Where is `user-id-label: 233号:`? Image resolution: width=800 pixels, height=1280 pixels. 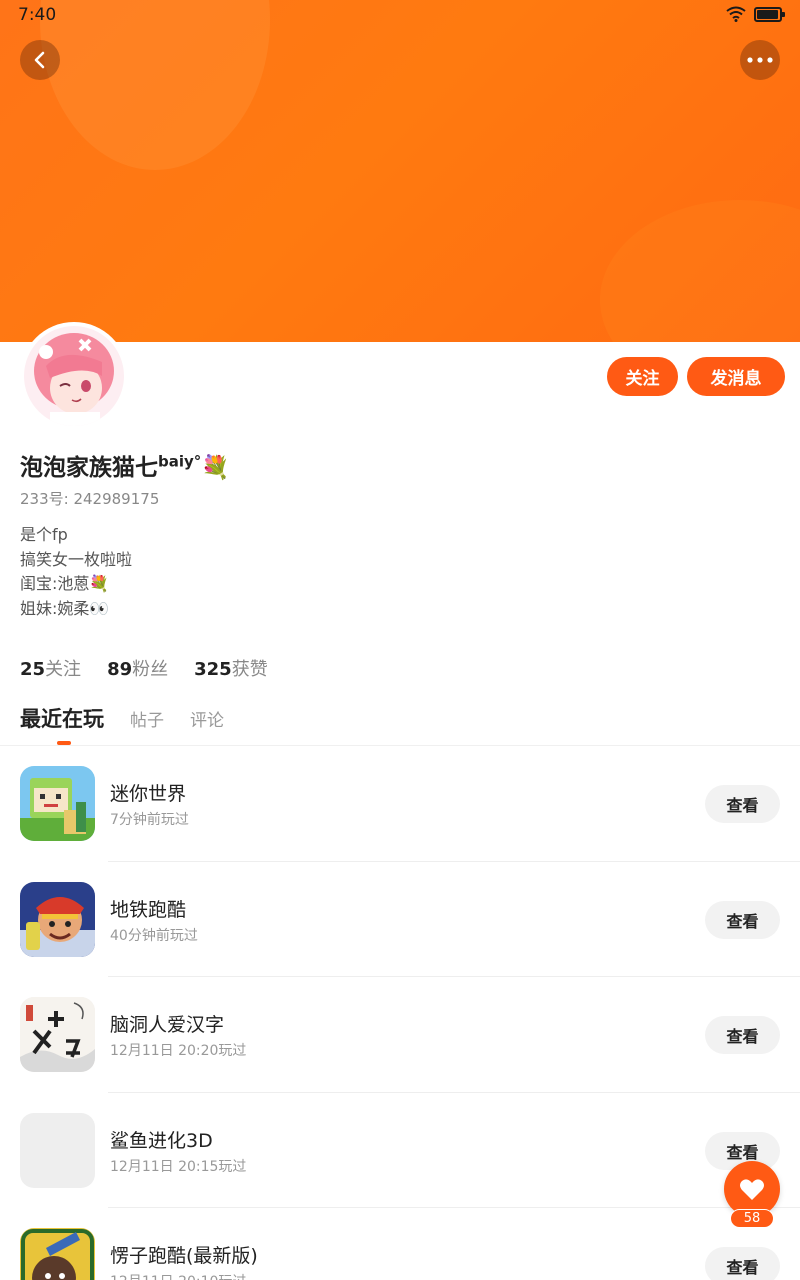
user-id-label: 233号: is located at coordinates (44, 499).